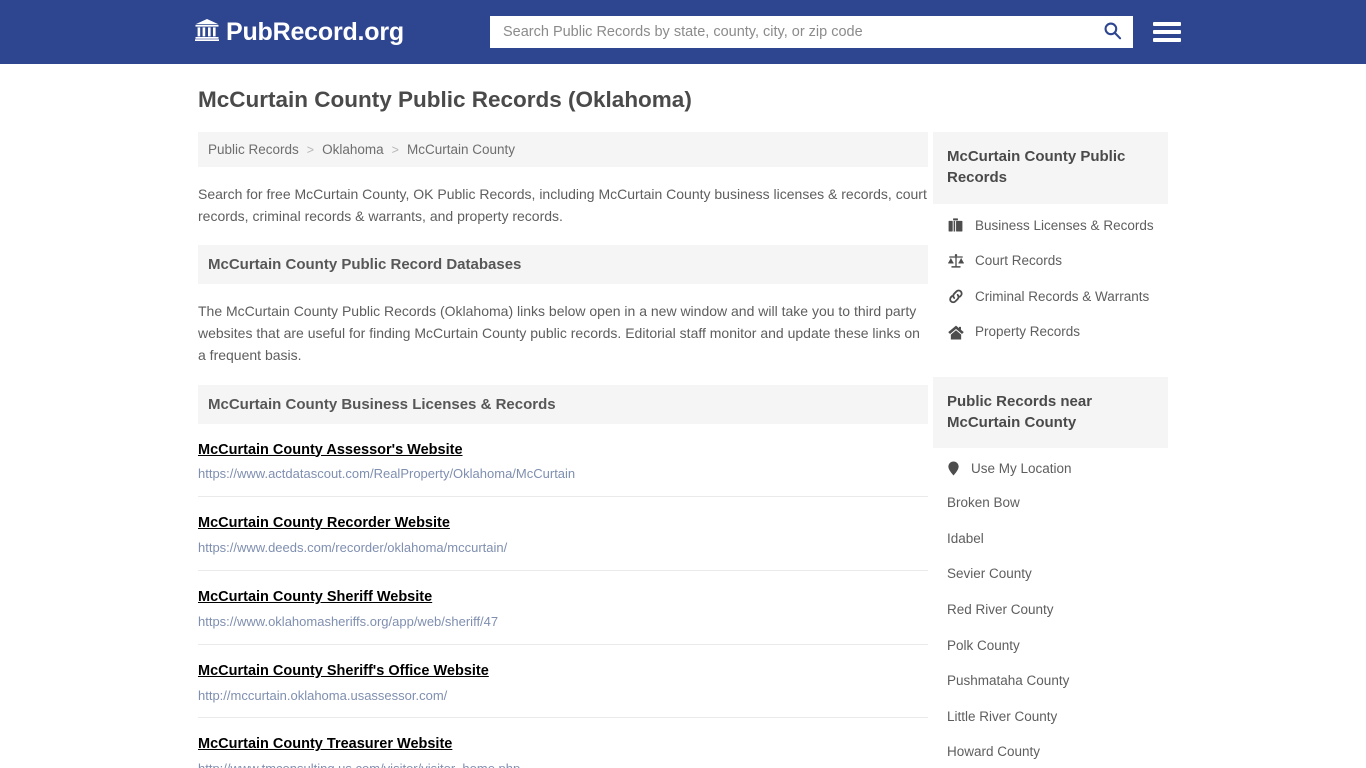 Image resolution: width=1366 pixels, height=768 pixels. What do you see at coordinates (1050, 539) in the screenshot?
I see `sidebar-item-idabel: Idabel` at bounding box center [1050, 539].